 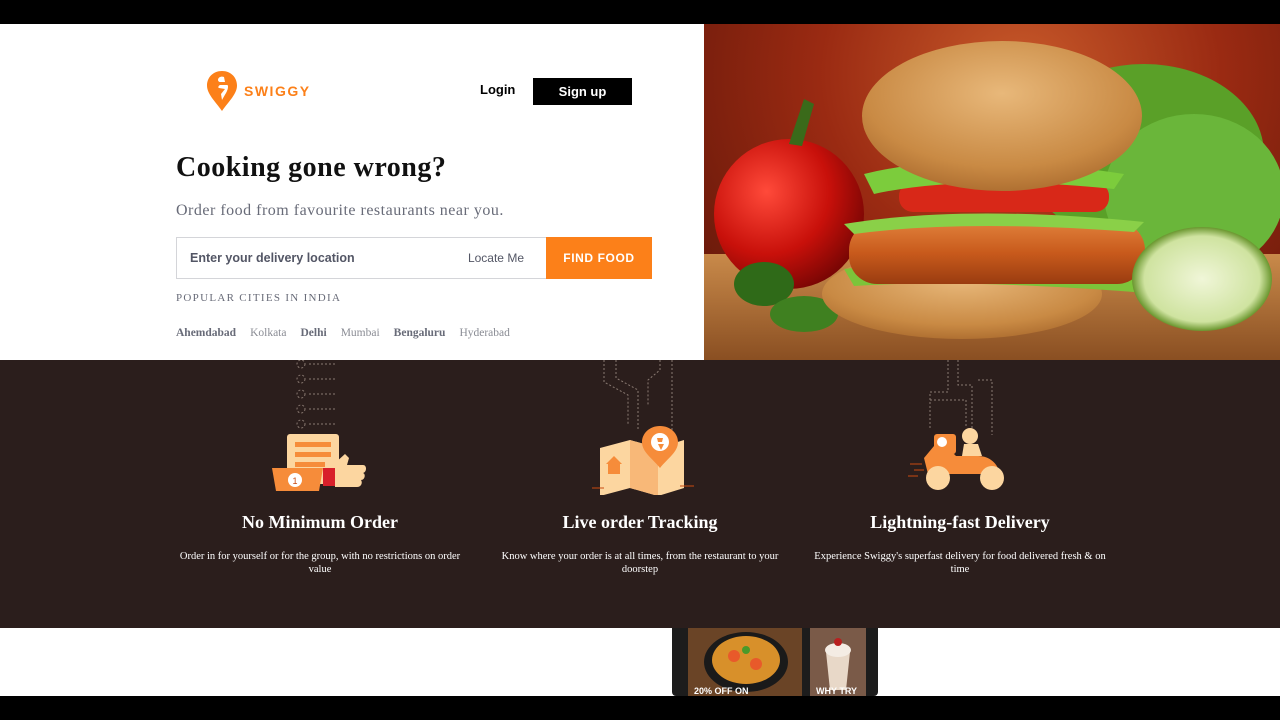 I want to click on signup-button: Sign up, so click(x=582, y=91).